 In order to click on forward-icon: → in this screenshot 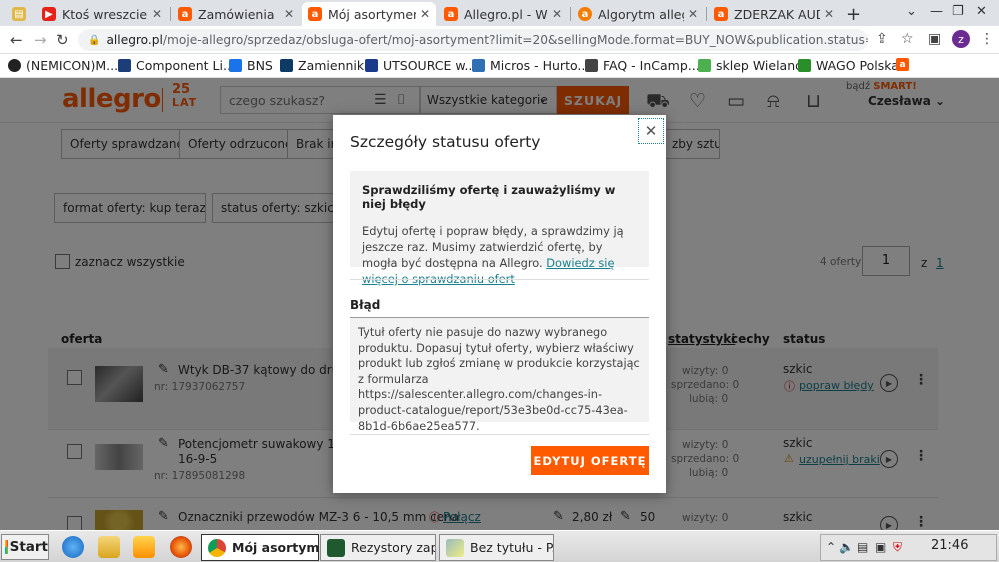, I will do `click(40, 40)`.